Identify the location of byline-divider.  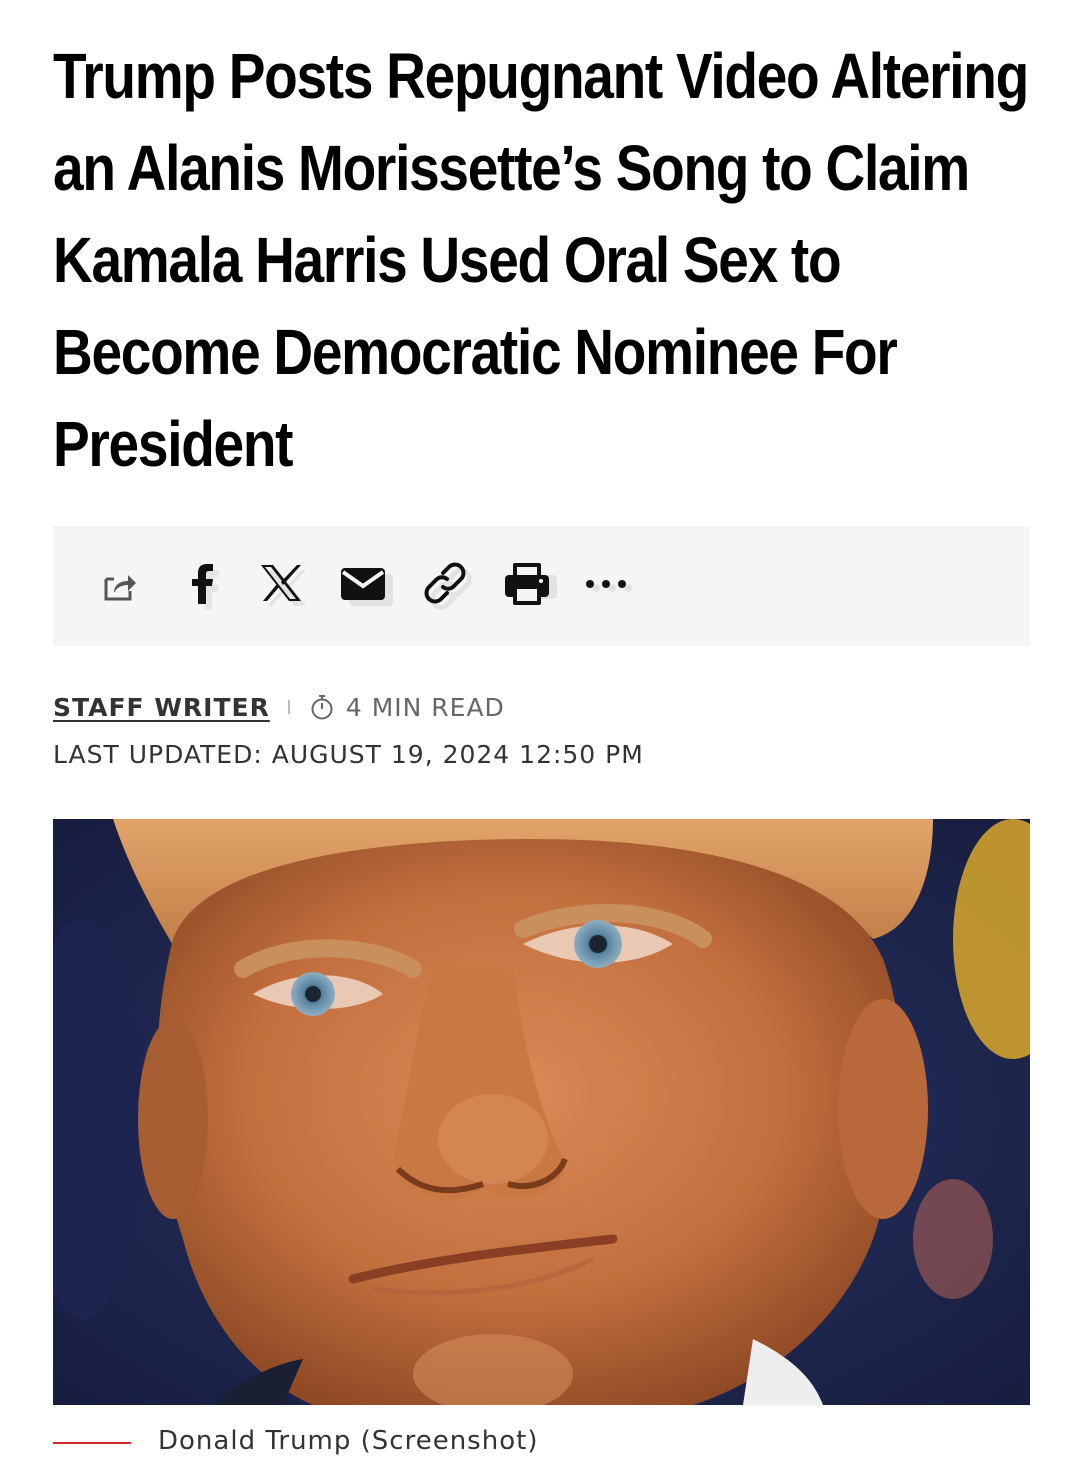
(288, 707).